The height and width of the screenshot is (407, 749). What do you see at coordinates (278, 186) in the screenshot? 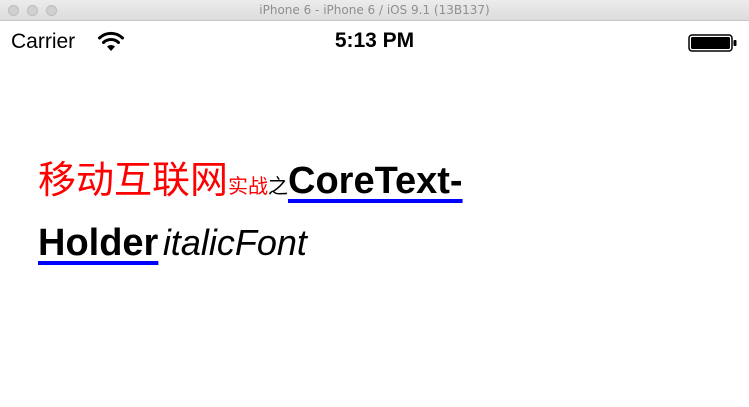
I see `text-segment-black-small: 之` at bounding box center [278, 186].